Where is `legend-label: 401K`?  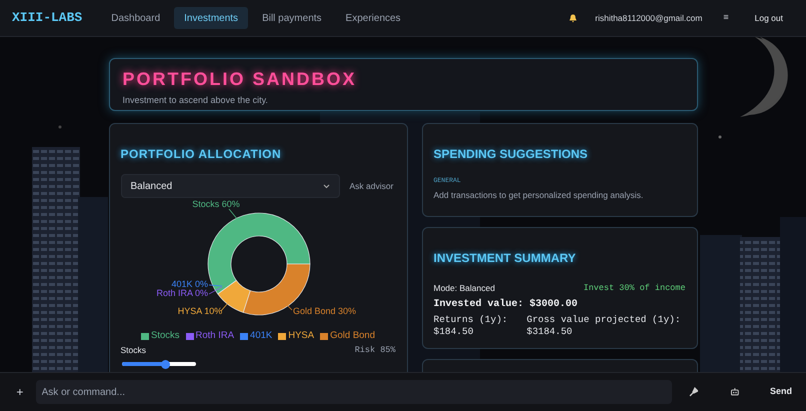
legend-label: 401K is located at coordinates (261, 336).